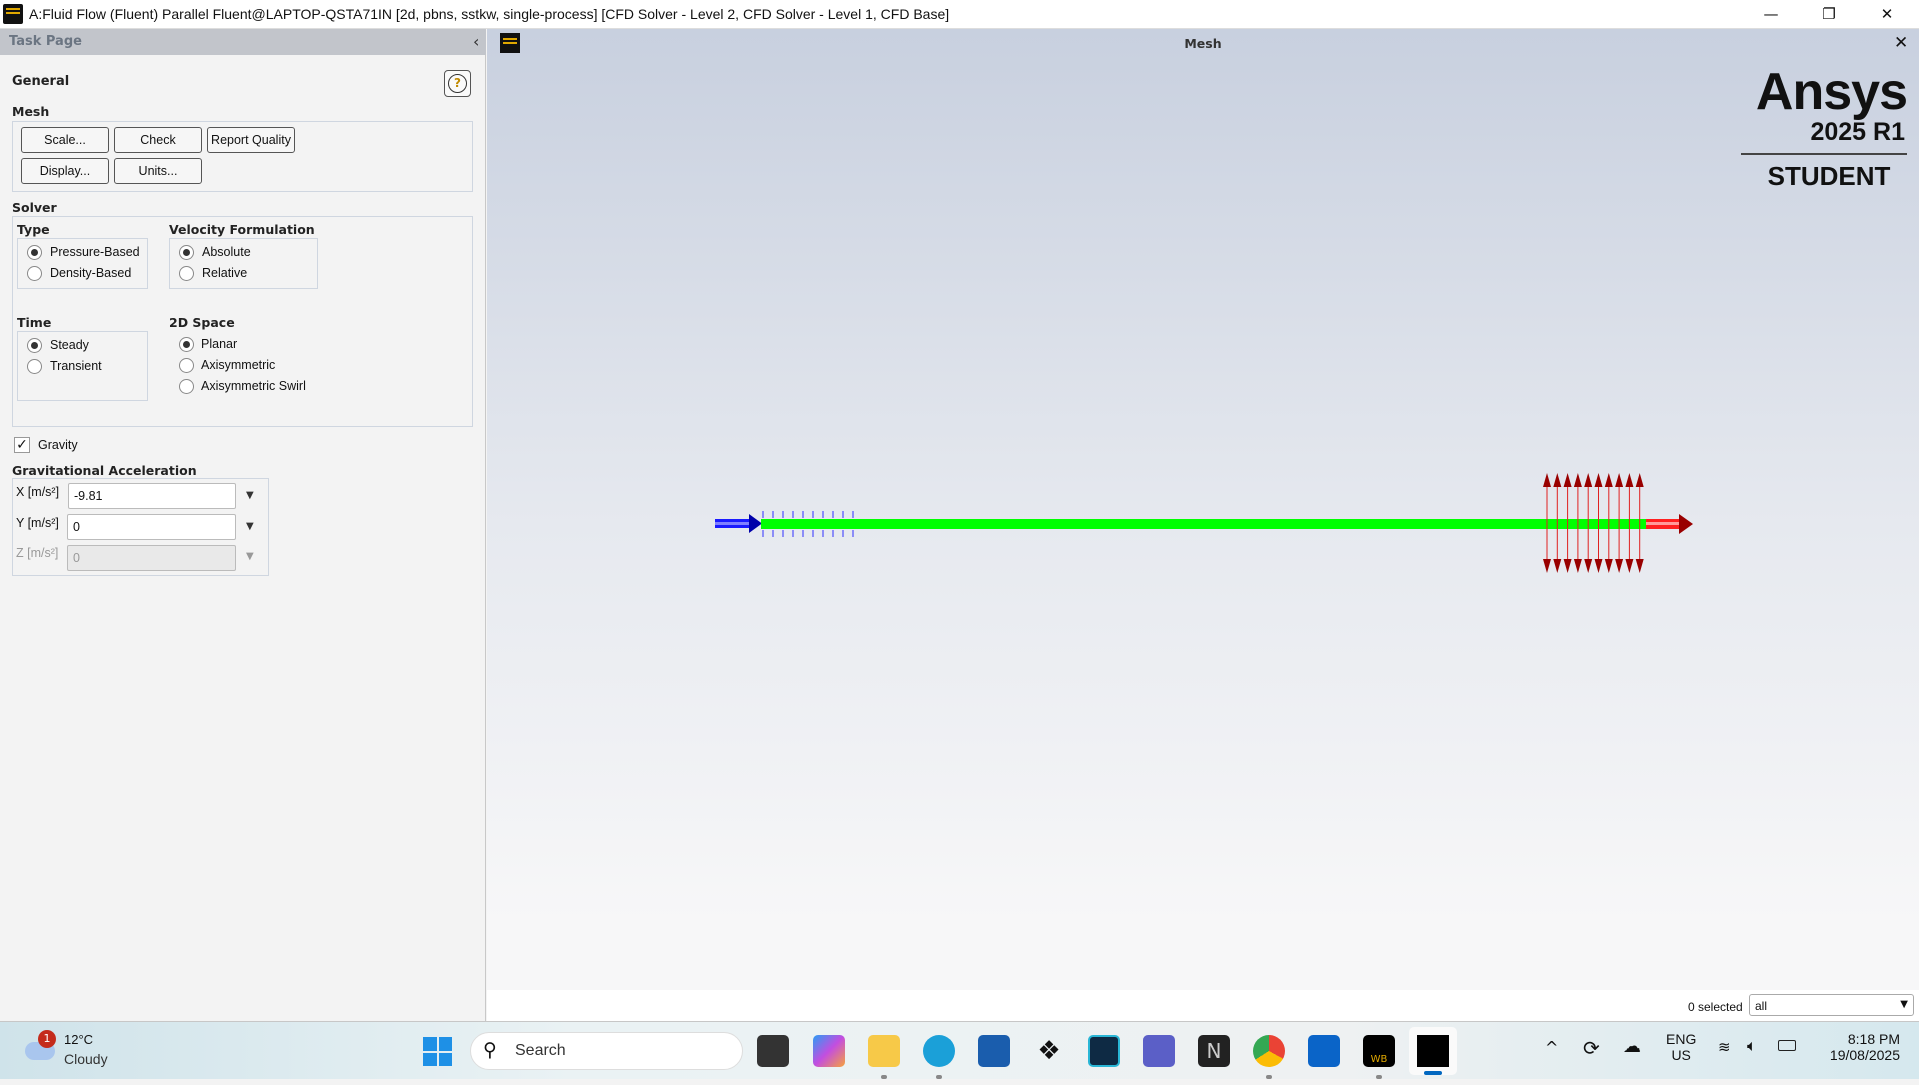 Image resolution: width=1919 pixels, height=1085 pixels. I want to click on fluent-app-icon, so click(13, 14).